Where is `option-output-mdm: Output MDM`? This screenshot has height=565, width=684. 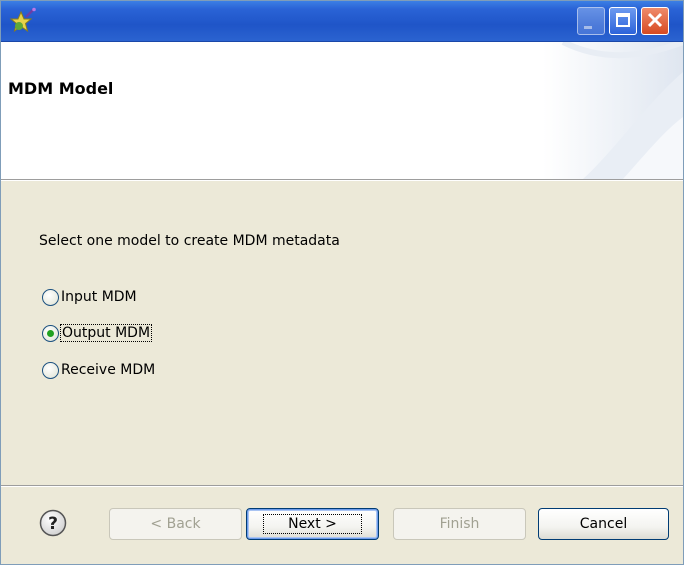 option-output-mdm: Output MDM is located at coordinates (97, 333).